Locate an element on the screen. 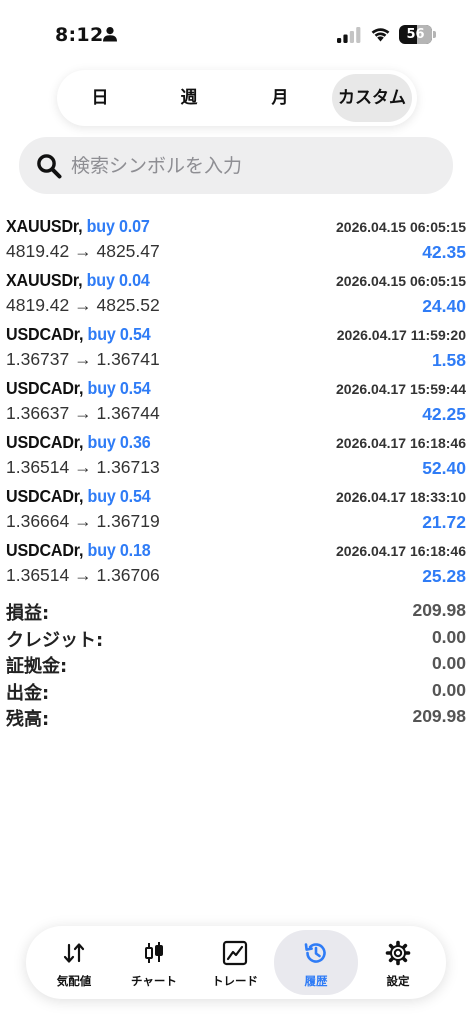  summary-label: クレジット: is located at coordinates (55, 640).